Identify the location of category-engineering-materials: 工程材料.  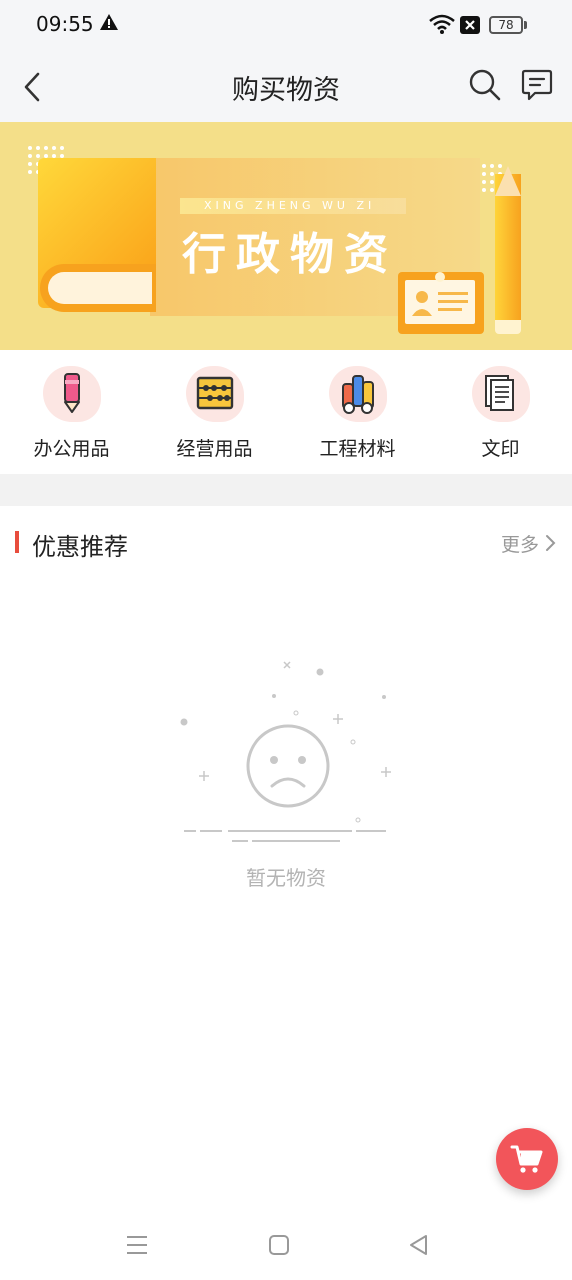
(357, 412).